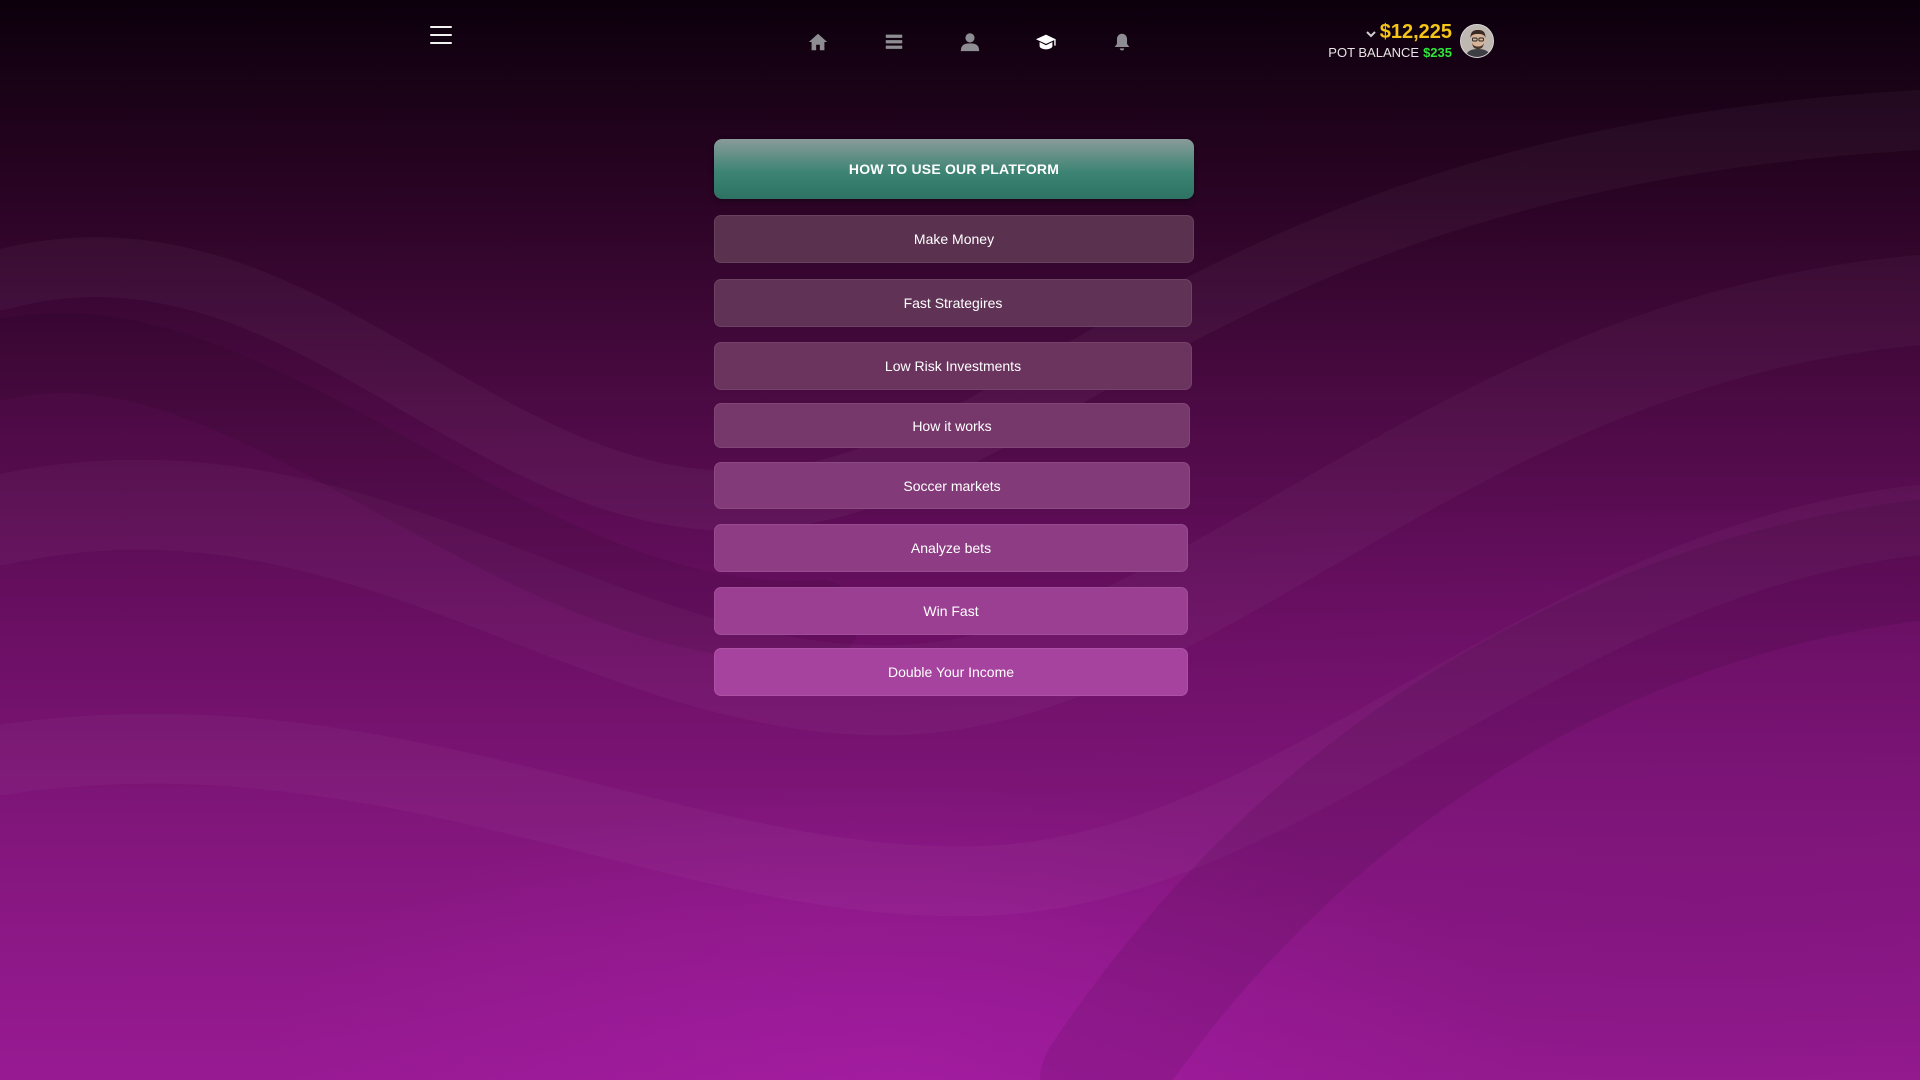 The width and height of the screenshot is (1920, 1080). What do you see at coordinates (818, 42) in the screenshot?
I see `home-icon` at bounding box center [818, 42].